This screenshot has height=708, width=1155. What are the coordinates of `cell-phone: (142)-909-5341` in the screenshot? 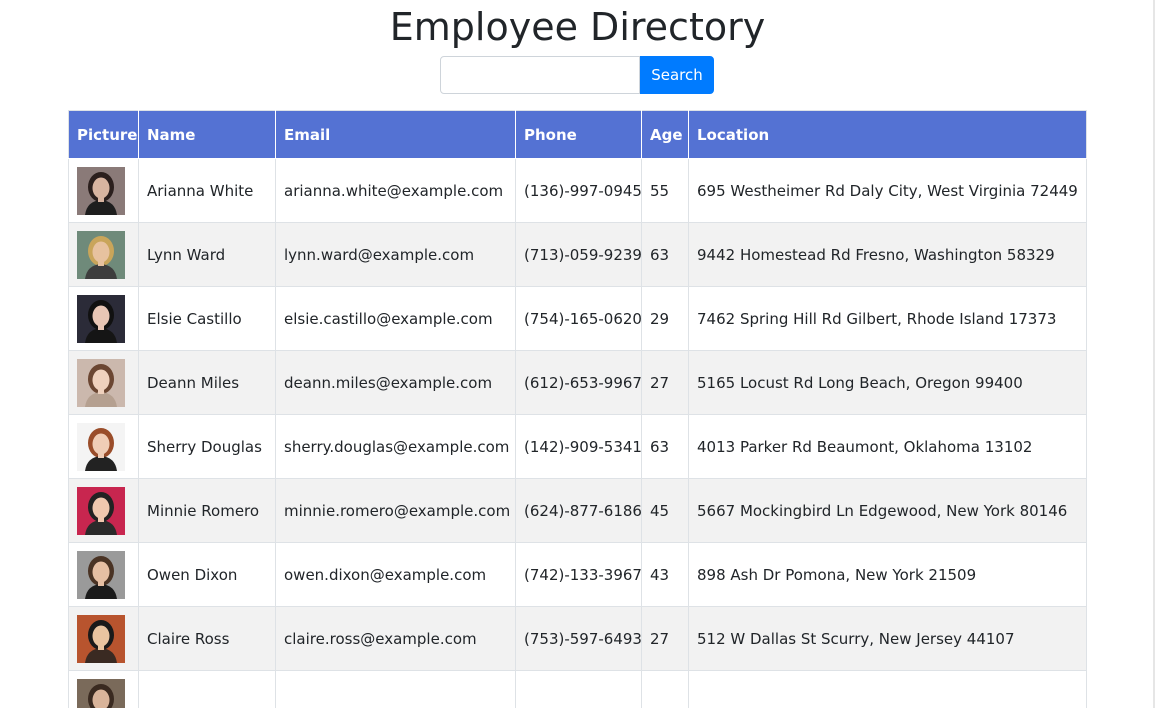 It's located at (578, 446).